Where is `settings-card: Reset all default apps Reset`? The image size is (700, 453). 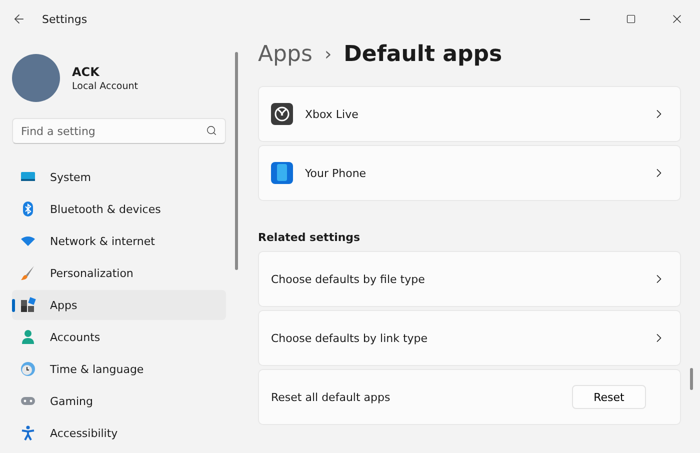 settings-card: Reset all default apps Reset is located at coordinates (469, 397).